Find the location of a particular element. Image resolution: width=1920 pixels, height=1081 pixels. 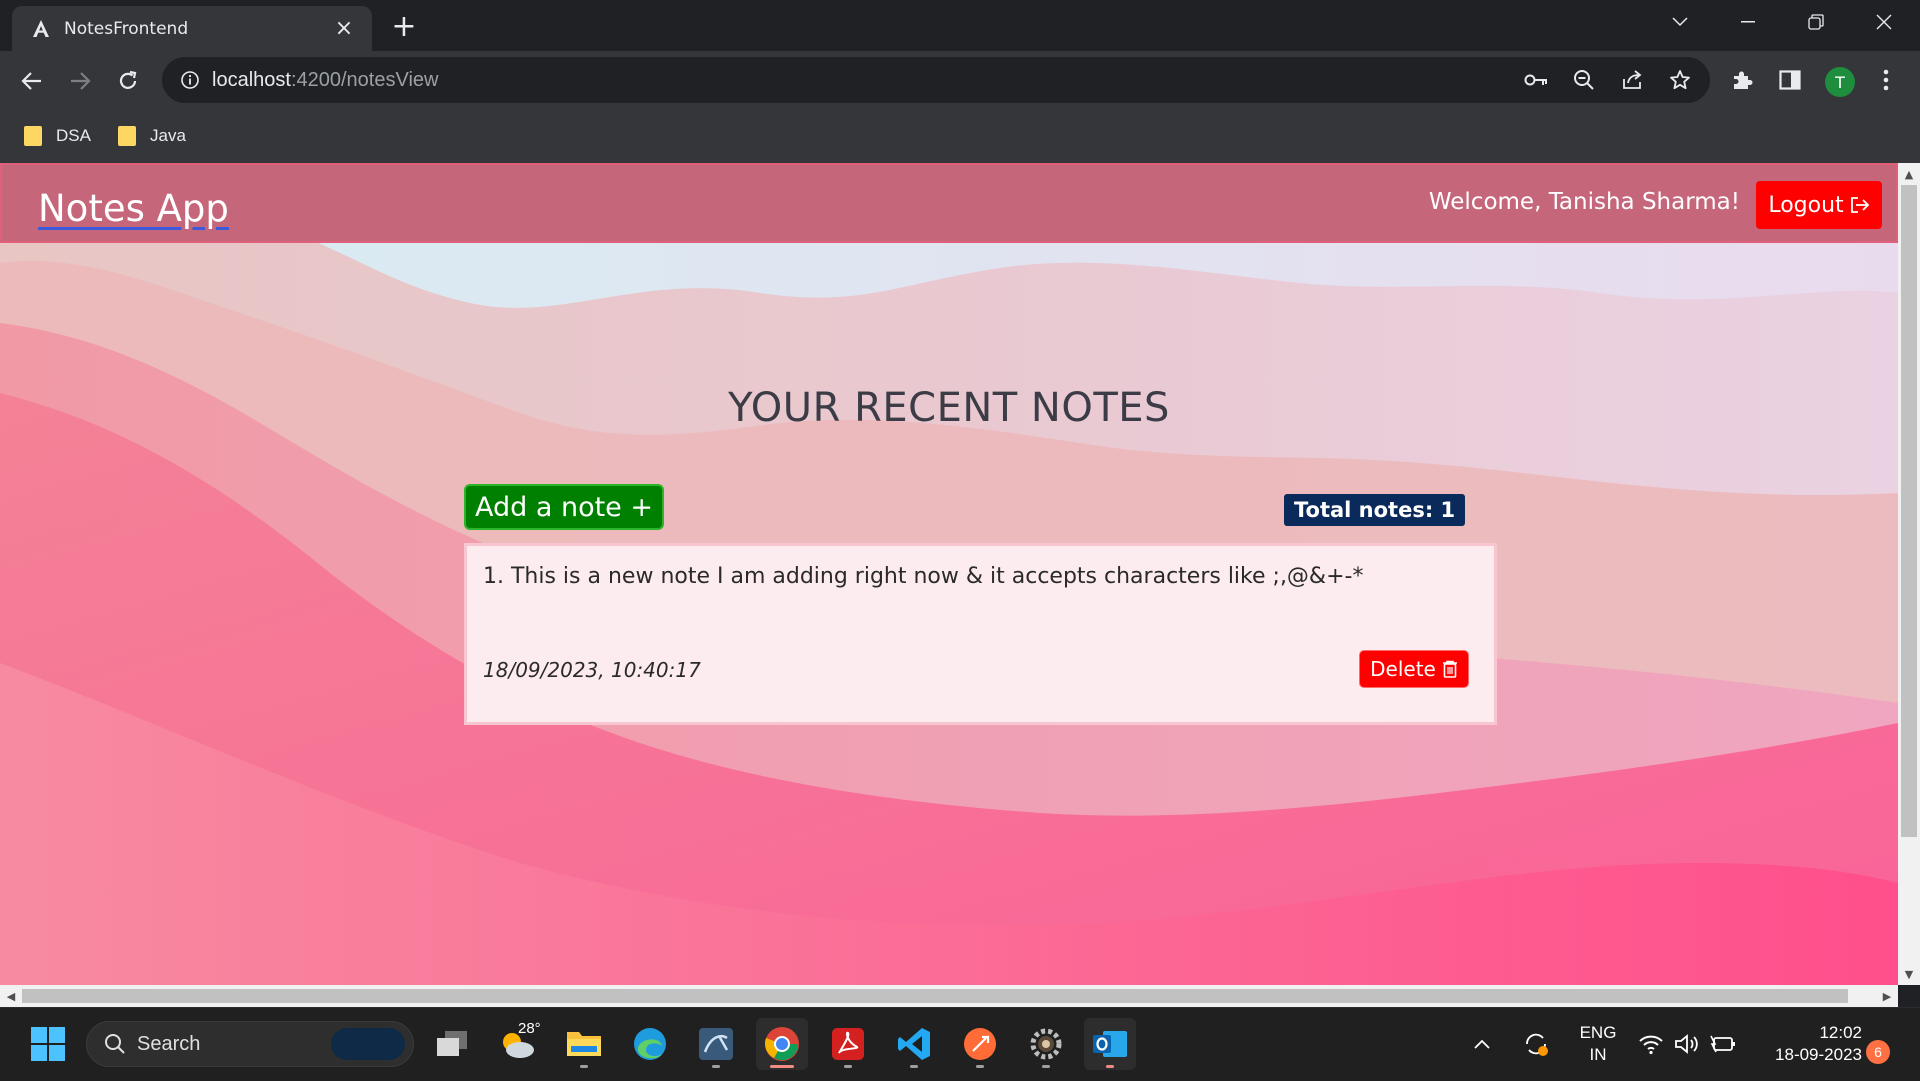

horizontal-scroll-thumb is located at coordinates (935, 996).